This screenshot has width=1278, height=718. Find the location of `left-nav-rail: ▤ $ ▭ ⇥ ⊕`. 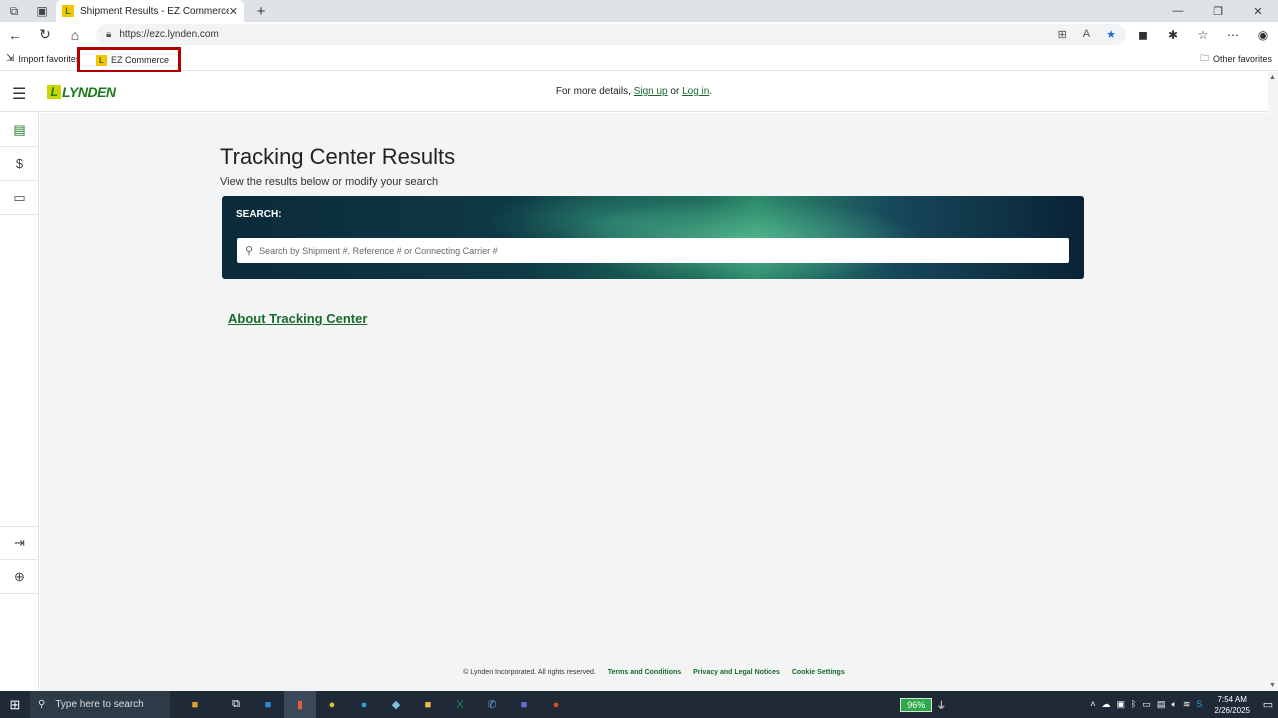

left-nav-rail: ▤ $ ▭ ⇥ ⊕ is located at coordinates (19, 402).